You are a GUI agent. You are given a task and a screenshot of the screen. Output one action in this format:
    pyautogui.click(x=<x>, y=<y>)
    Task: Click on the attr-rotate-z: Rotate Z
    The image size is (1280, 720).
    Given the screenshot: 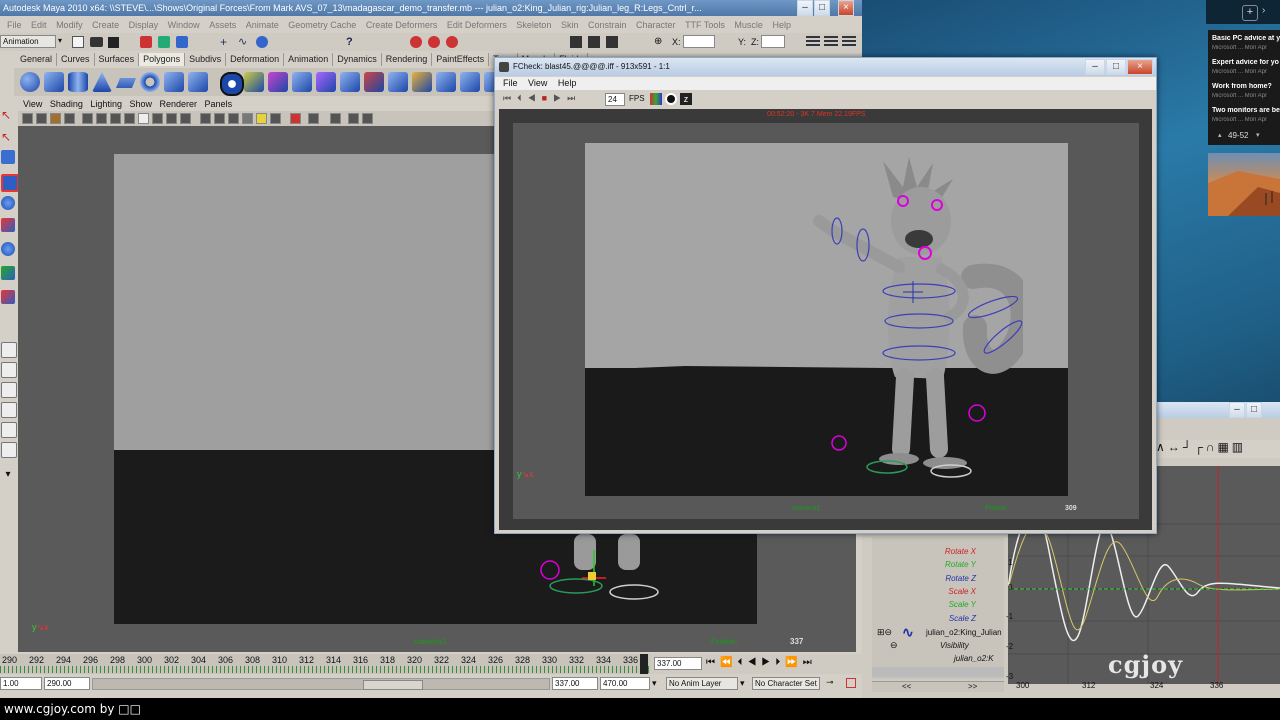 What is the action you would take?
    pyautogui.click(x=938, y=578)
    